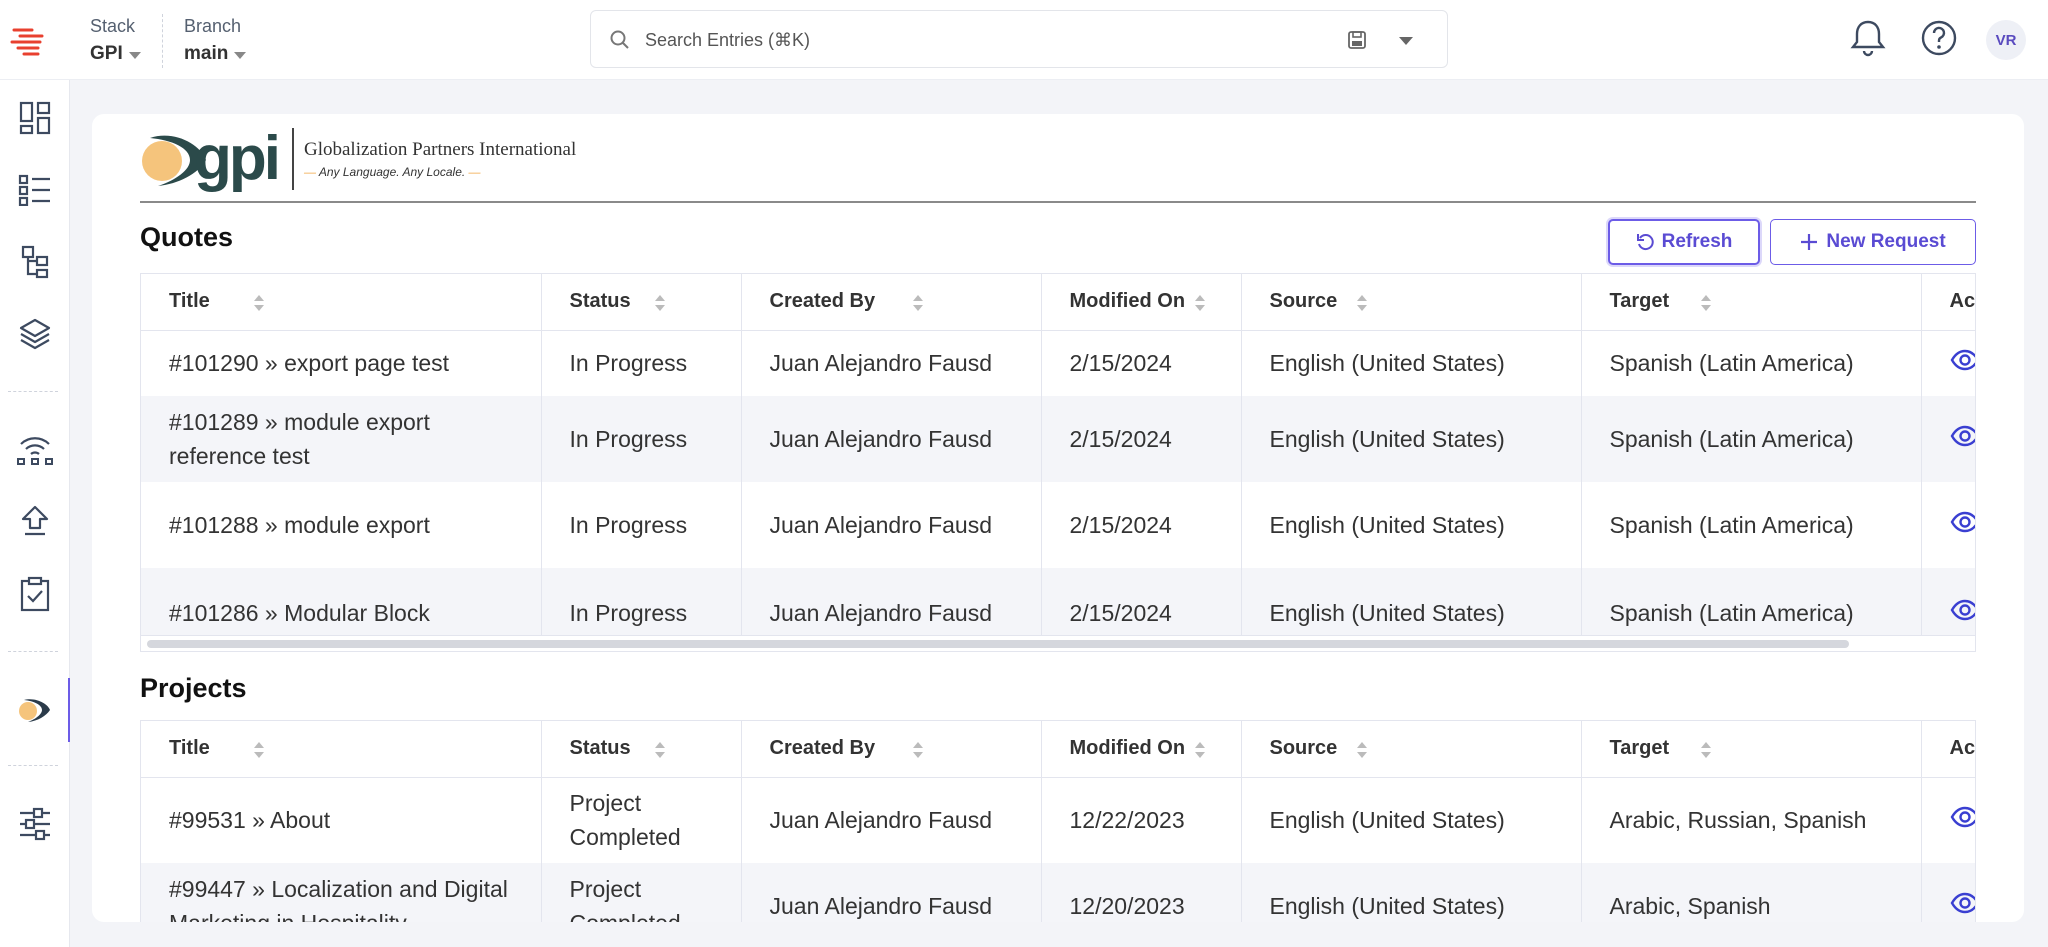 The width and height of the screenshot is (2048, 947). What do you see at coordinates (1303, 748) in the screenshot?
I see `column-header-label: Source` at bounding box center [1303, 748].